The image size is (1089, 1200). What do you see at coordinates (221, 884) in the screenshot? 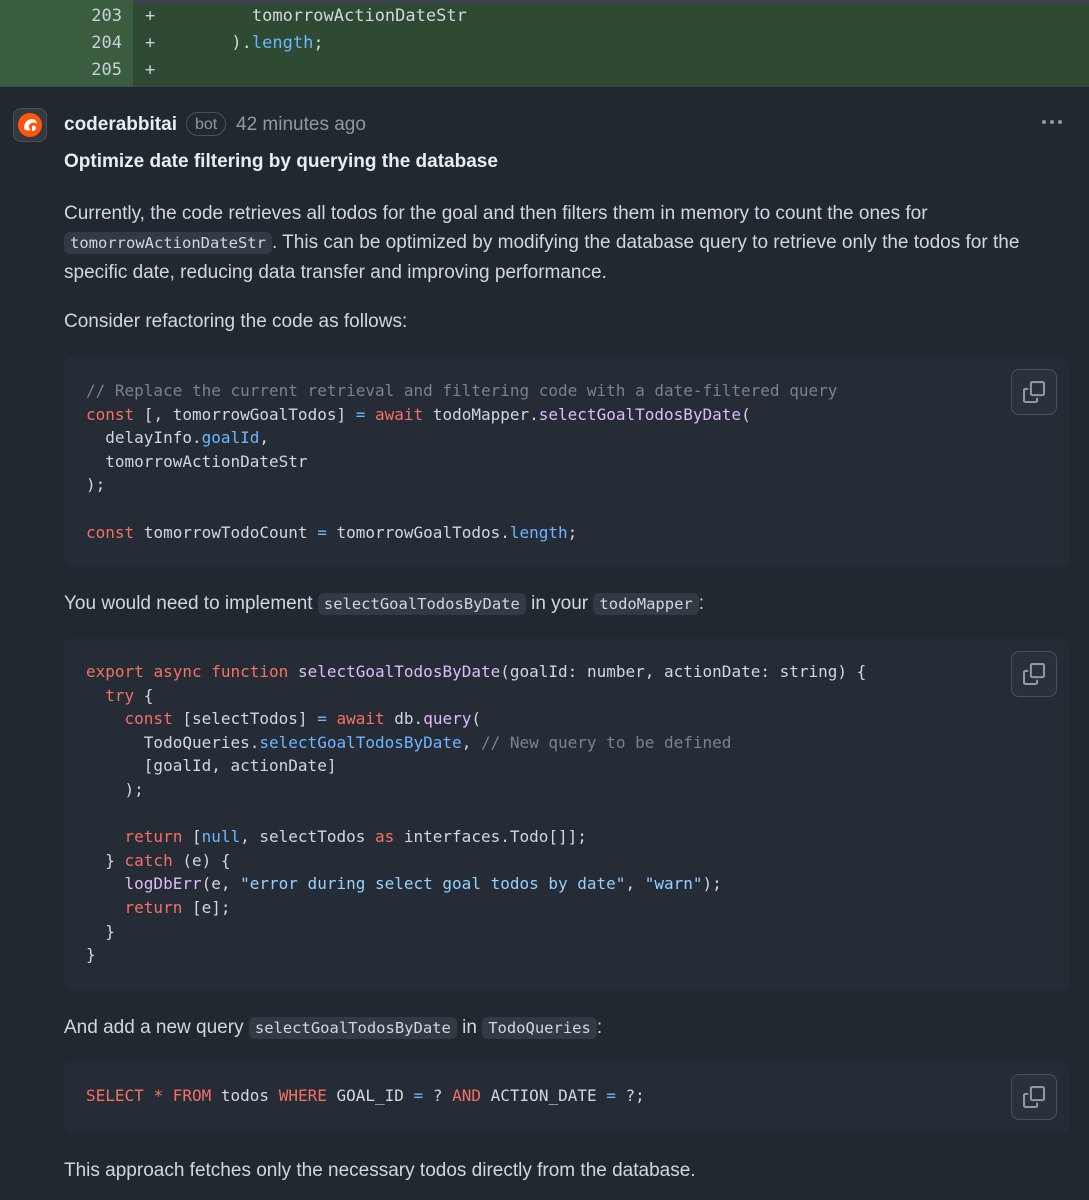
I see `code-token: (e,` at bounding box center [221, 884].